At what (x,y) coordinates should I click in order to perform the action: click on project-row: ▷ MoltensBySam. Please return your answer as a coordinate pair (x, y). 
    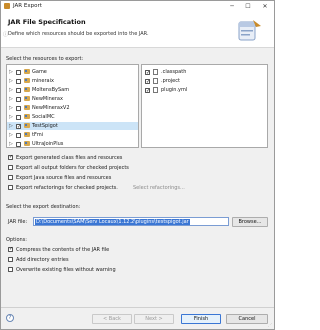
    Looking at the image, I should click on (72, 90).